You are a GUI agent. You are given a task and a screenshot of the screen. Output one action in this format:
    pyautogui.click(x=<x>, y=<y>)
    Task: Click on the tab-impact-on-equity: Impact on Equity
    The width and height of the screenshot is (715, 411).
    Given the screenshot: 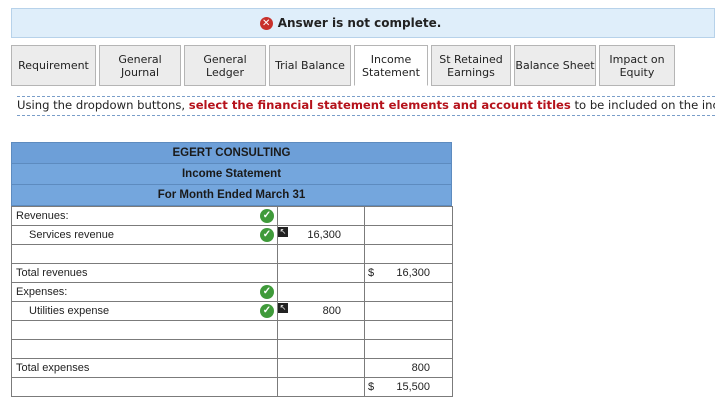 What is the action you would take?
    pyautogui.click(x=637, y=65)
    